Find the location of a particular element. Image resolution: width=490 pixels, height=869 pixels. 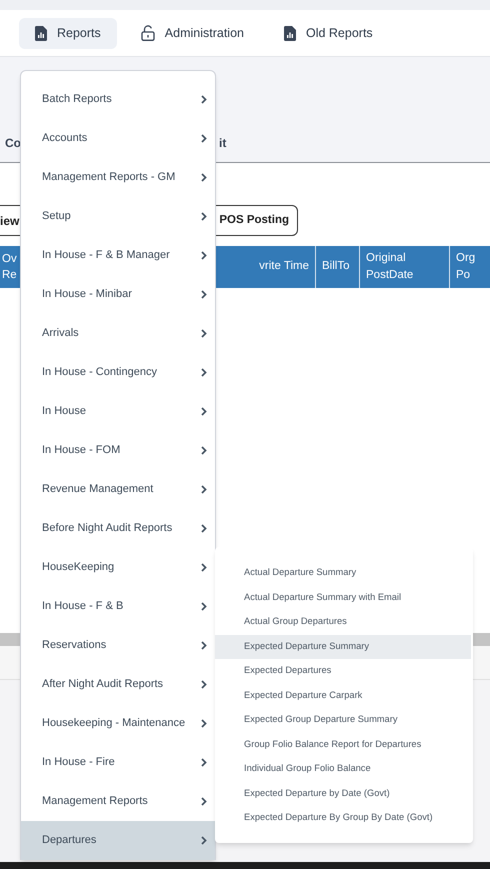

menu-item: In House is located at coordinates (118, 411).